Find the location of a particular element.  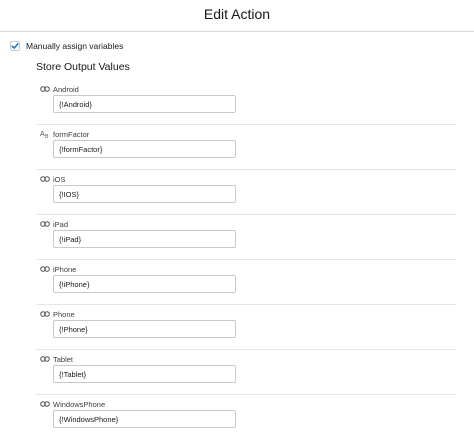

output-input-ipad is located at coordinates (144, 239).